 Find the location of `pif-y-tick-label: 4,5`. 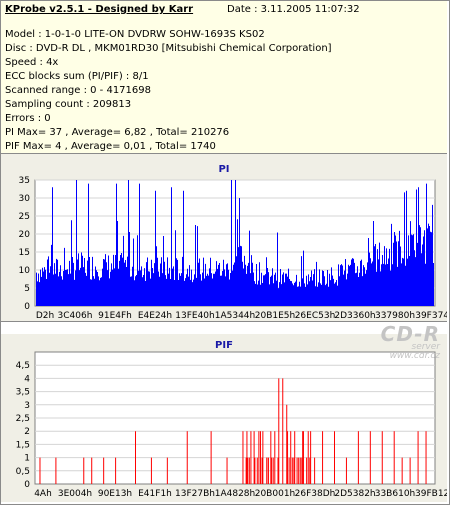

pif-y-tick-label: 4,5 is located at coordinates (23, 366).